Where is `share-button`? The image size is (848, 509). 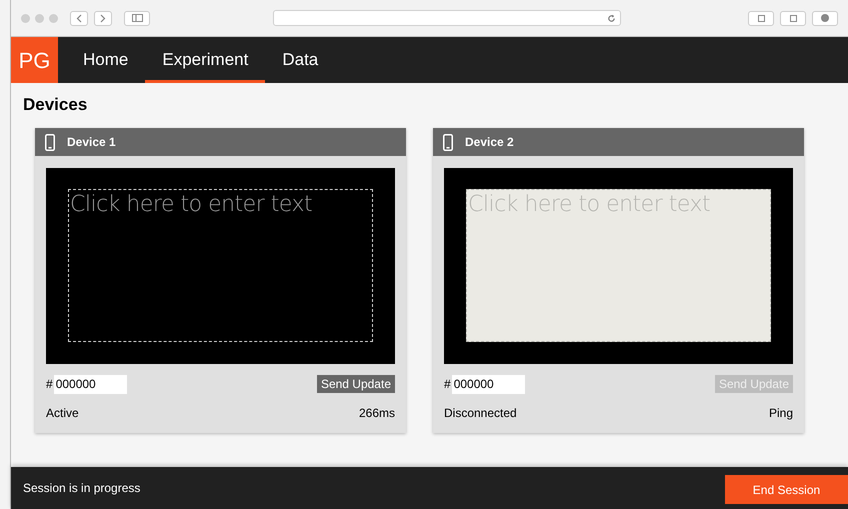
share-button is located at coordinates (761, 18).